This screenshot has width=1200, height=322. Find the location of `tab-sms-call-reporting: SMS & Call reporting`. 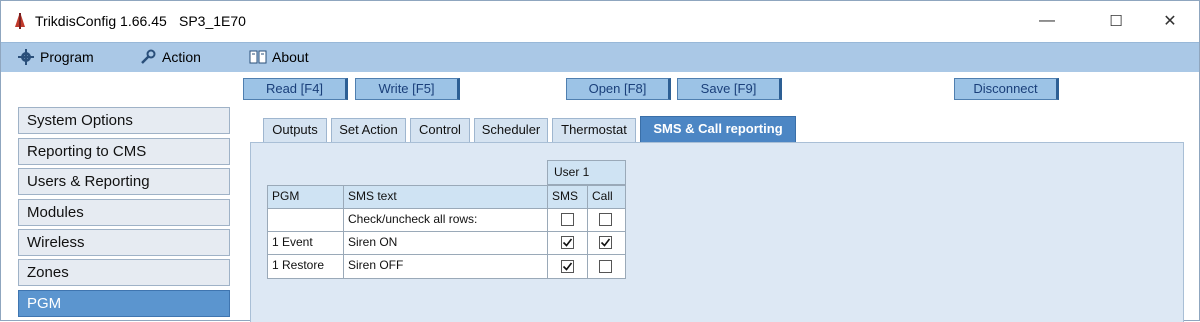

tab-sms-call-reporting: SMS & Call reporting is located at coordinates (718, 129).